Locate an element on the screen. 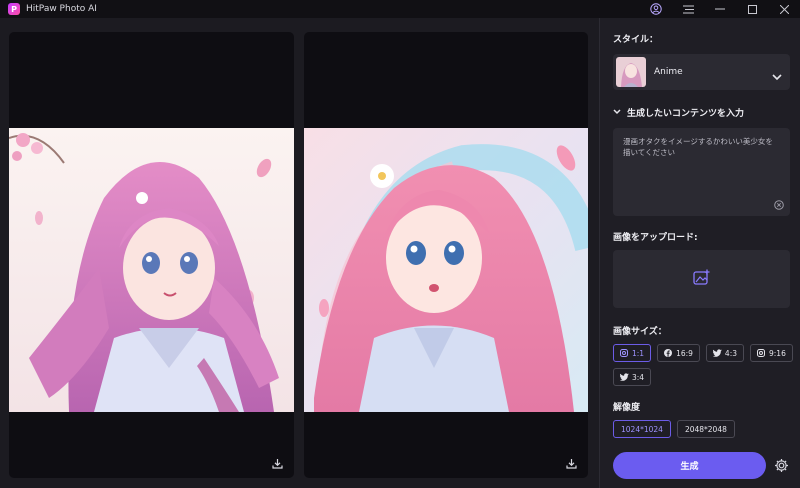 This screenshot has height=488, width=800. resolution-label: 解像度 is located at coordinates (627, 408).